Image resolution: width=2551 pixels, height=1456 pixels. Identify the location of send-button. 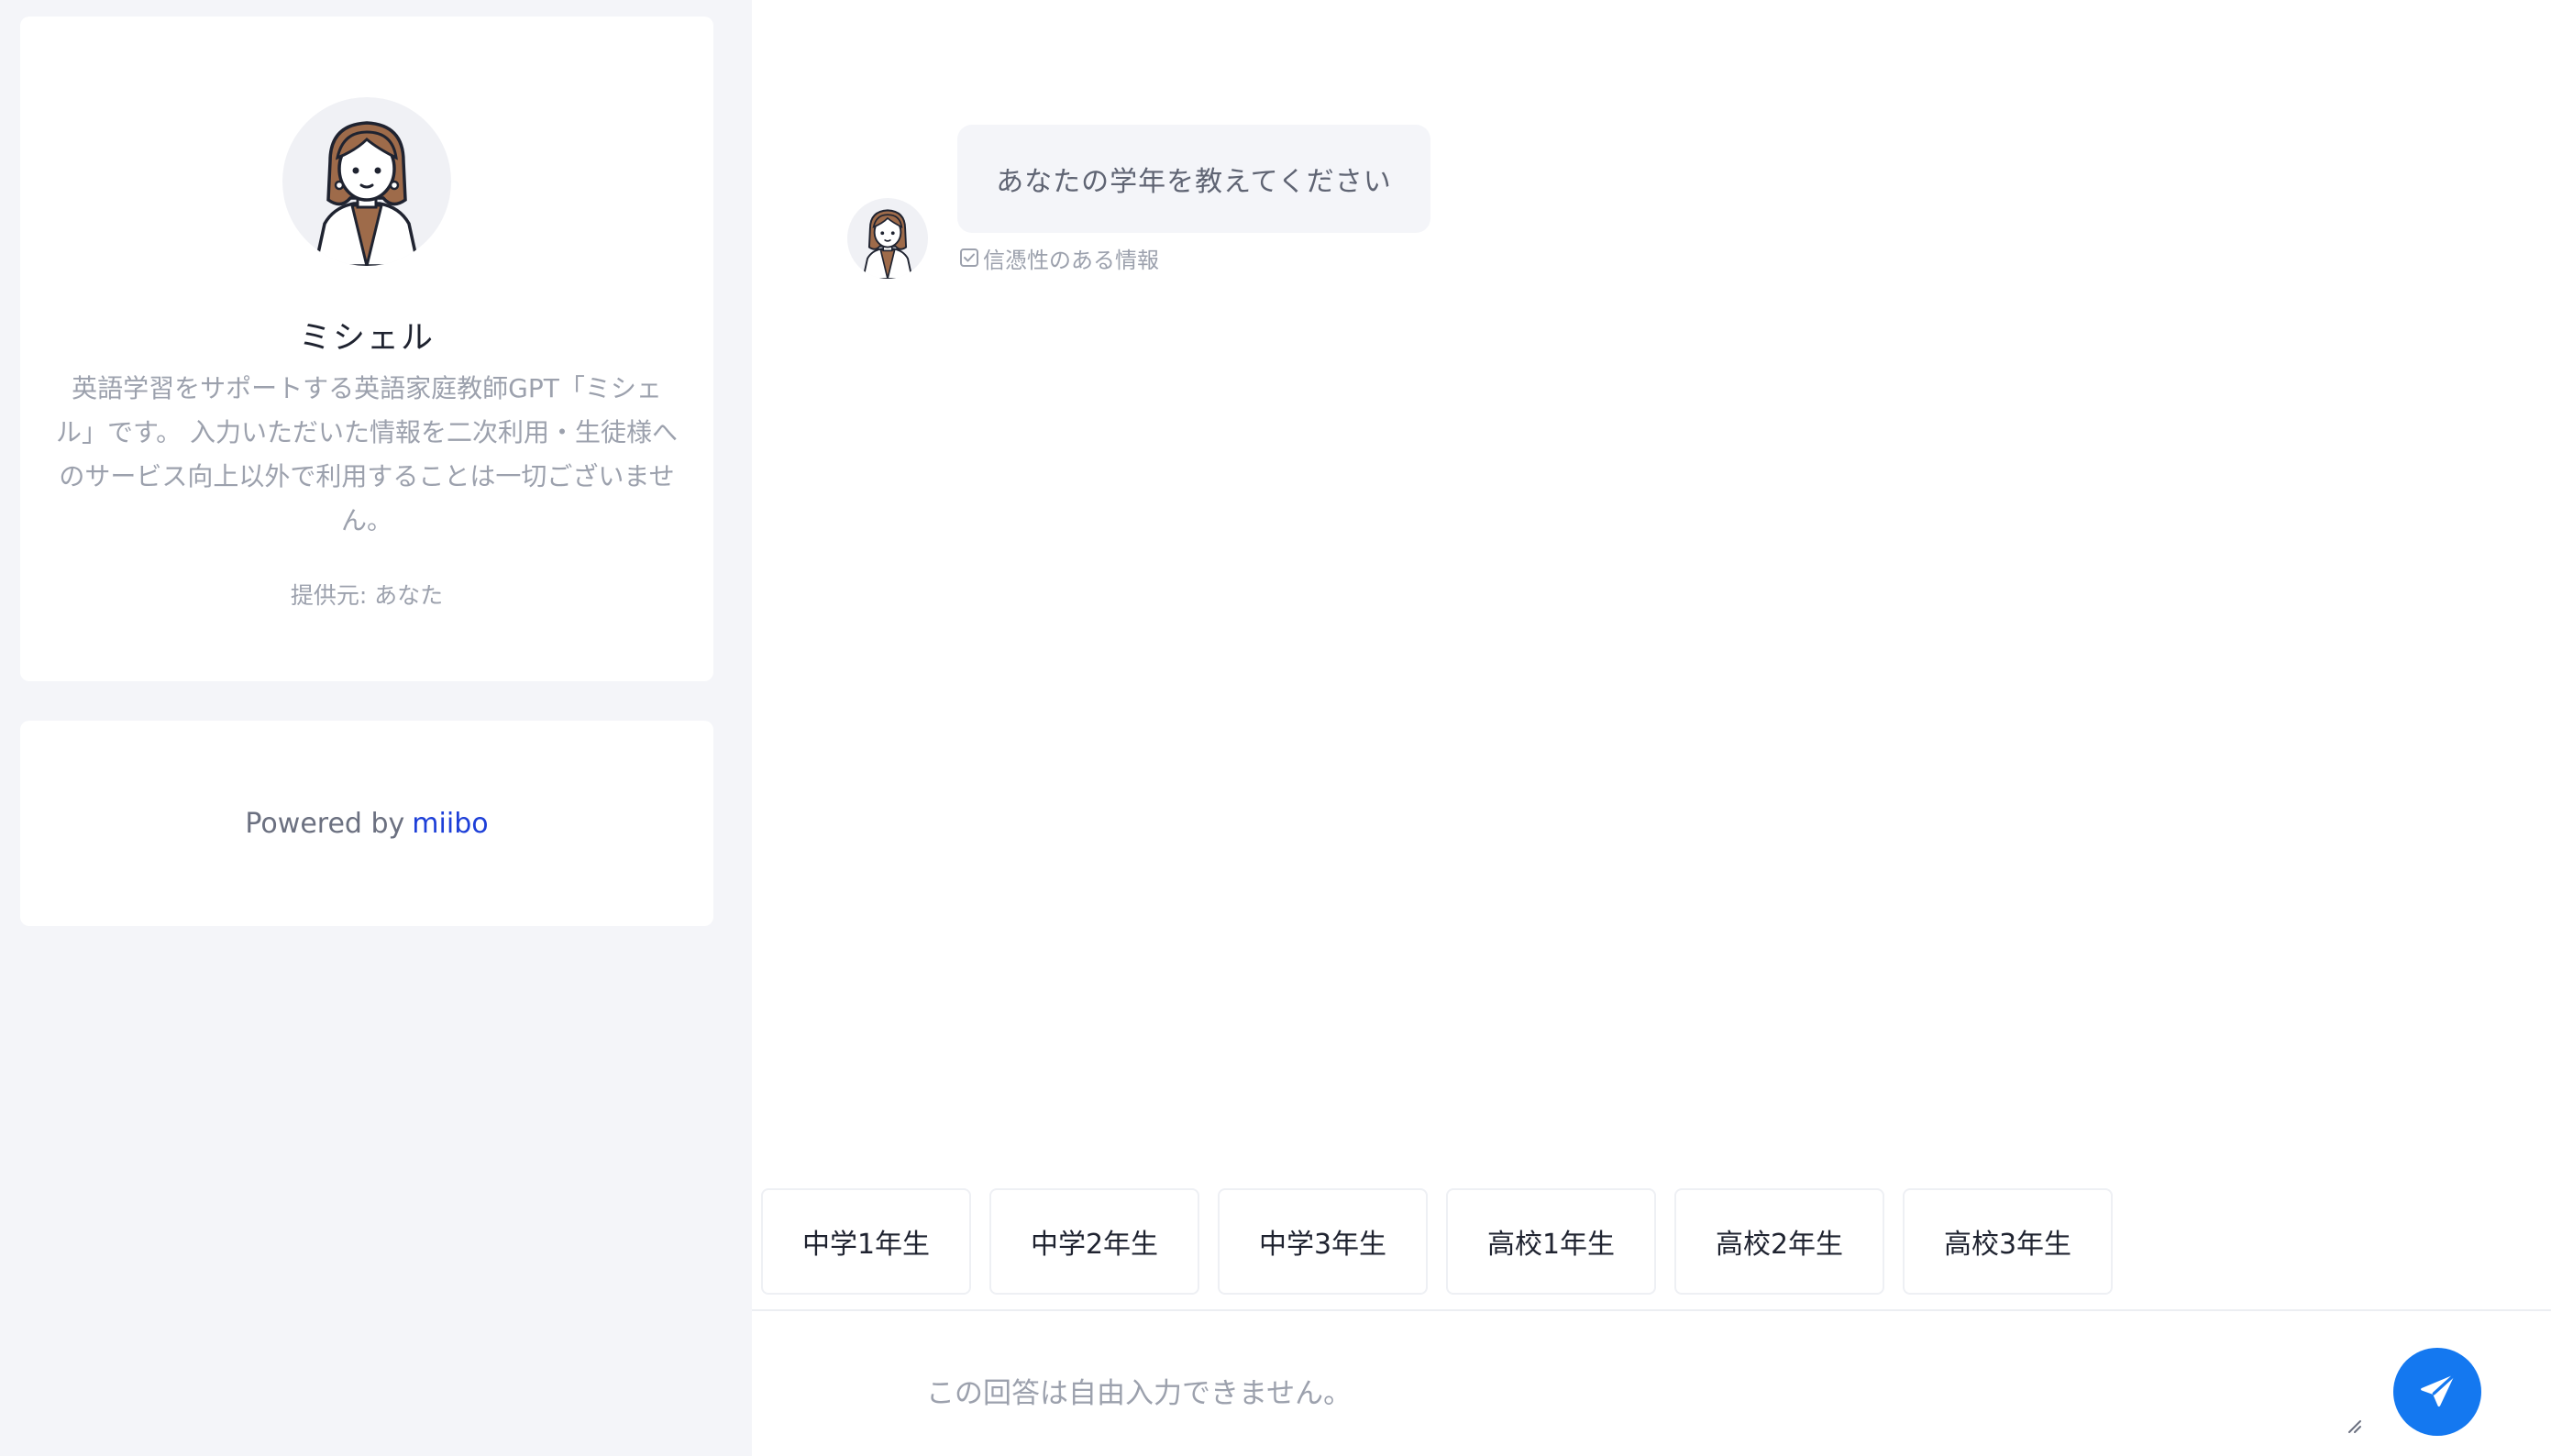
(2437, 1392).